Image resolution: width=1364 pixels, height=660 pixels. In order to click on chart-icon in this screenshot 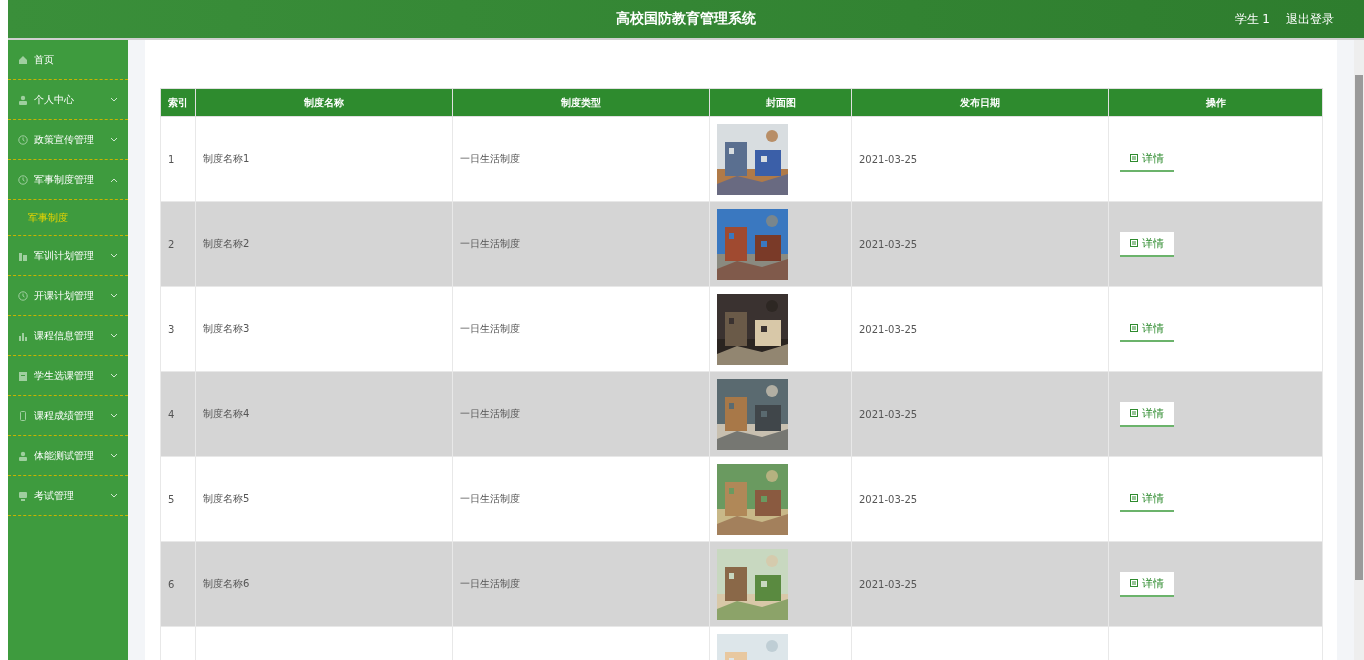, I will do `click(23, 255)`.